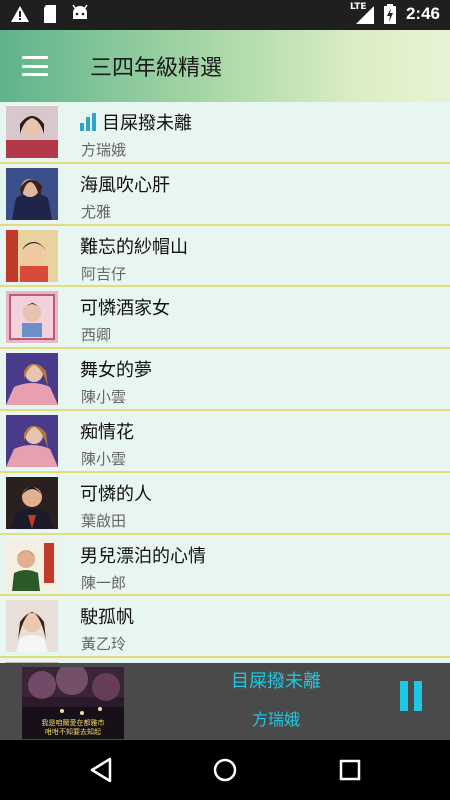  What do you see at coordinates (73, 701) in the screenshot?
I see `now-playing-cover: 我是咱爾愛在都雅市 咁咁不知要去知起` at bounding box center [73, 701].